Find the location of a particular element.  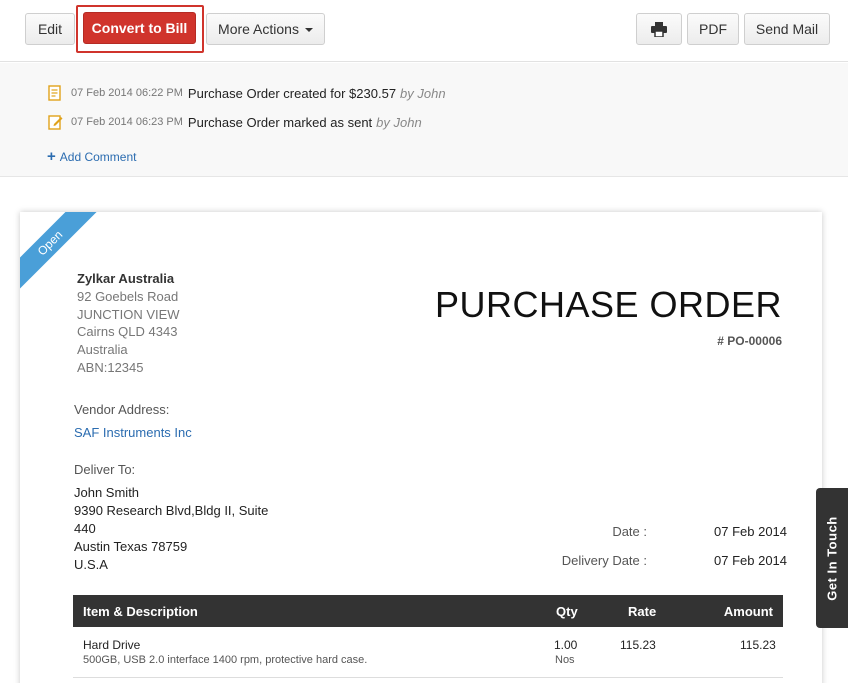

item-rate: 115.23 is located at coordinates (638, 645).